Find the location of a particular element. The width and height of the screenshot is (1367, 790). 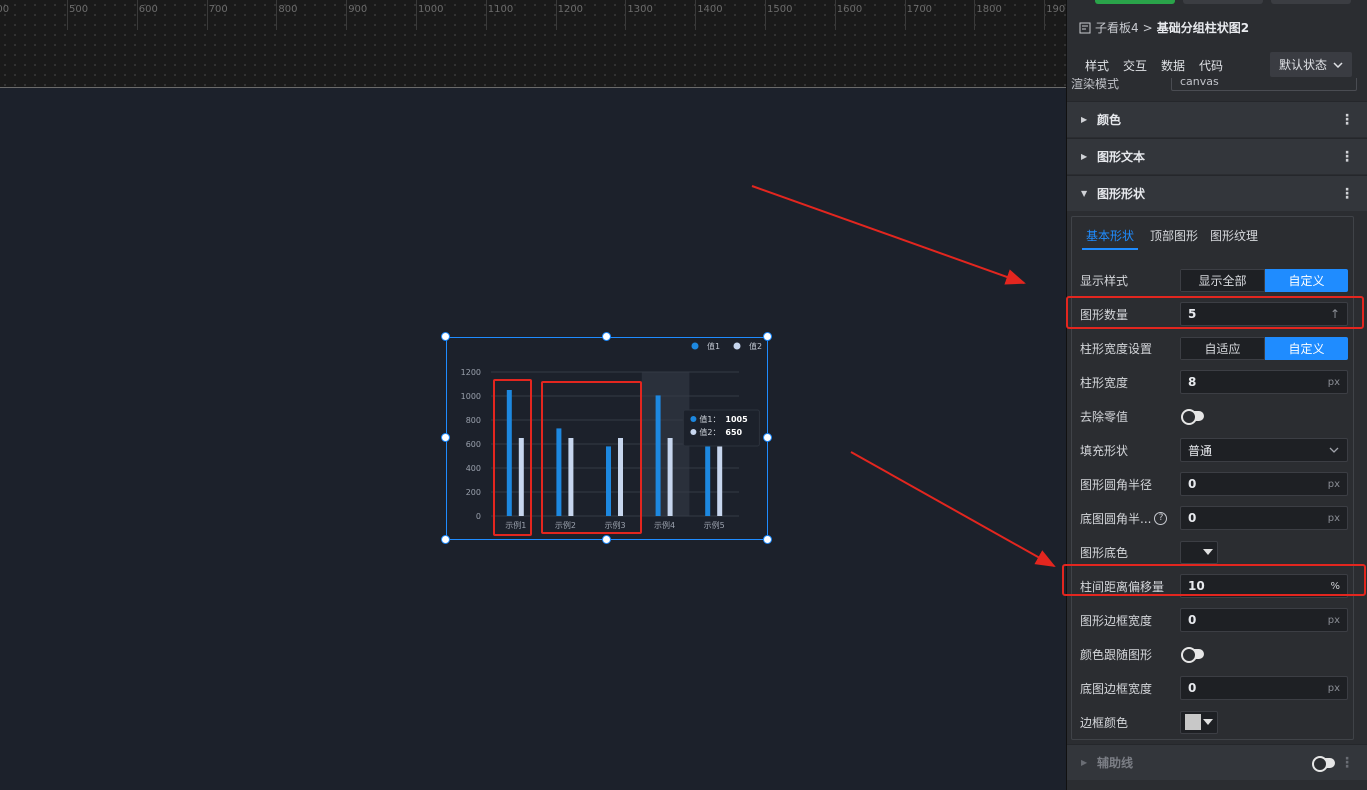

bar-width-auto: 自适应 is located at coordinates (1222, 348).